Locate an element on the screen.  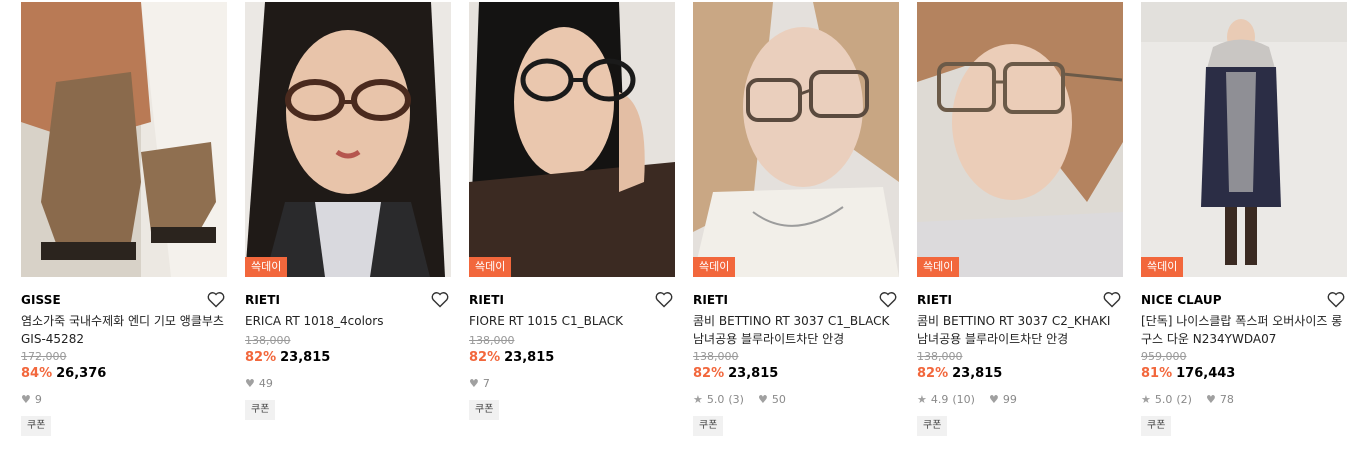
brand-name: GISSE is located at coordinates (41, 300).